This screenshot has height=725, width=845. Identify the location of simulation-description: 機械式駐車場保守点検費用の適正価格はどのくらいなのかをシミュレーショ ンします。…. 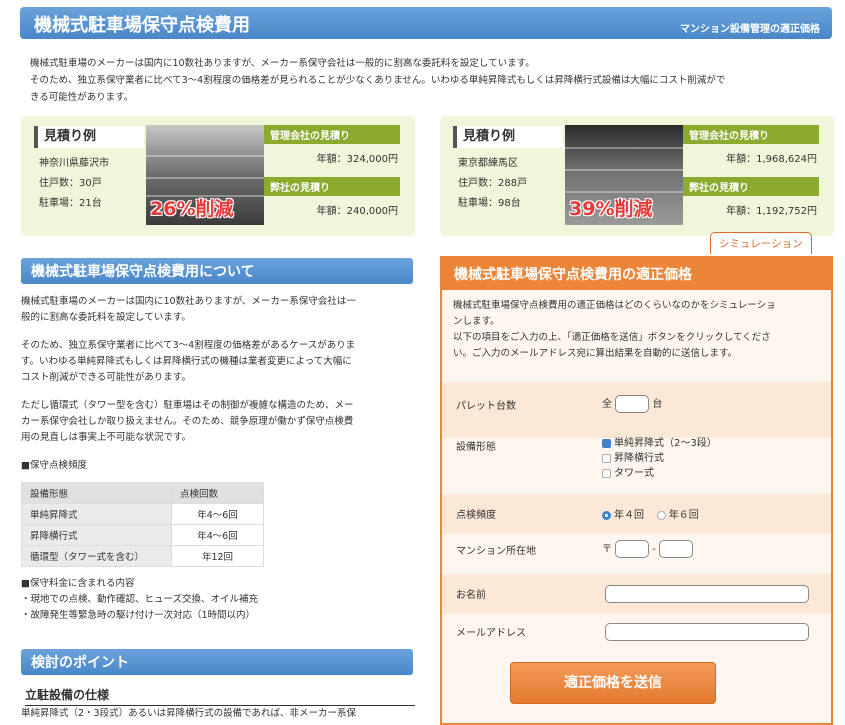
(614, 329).